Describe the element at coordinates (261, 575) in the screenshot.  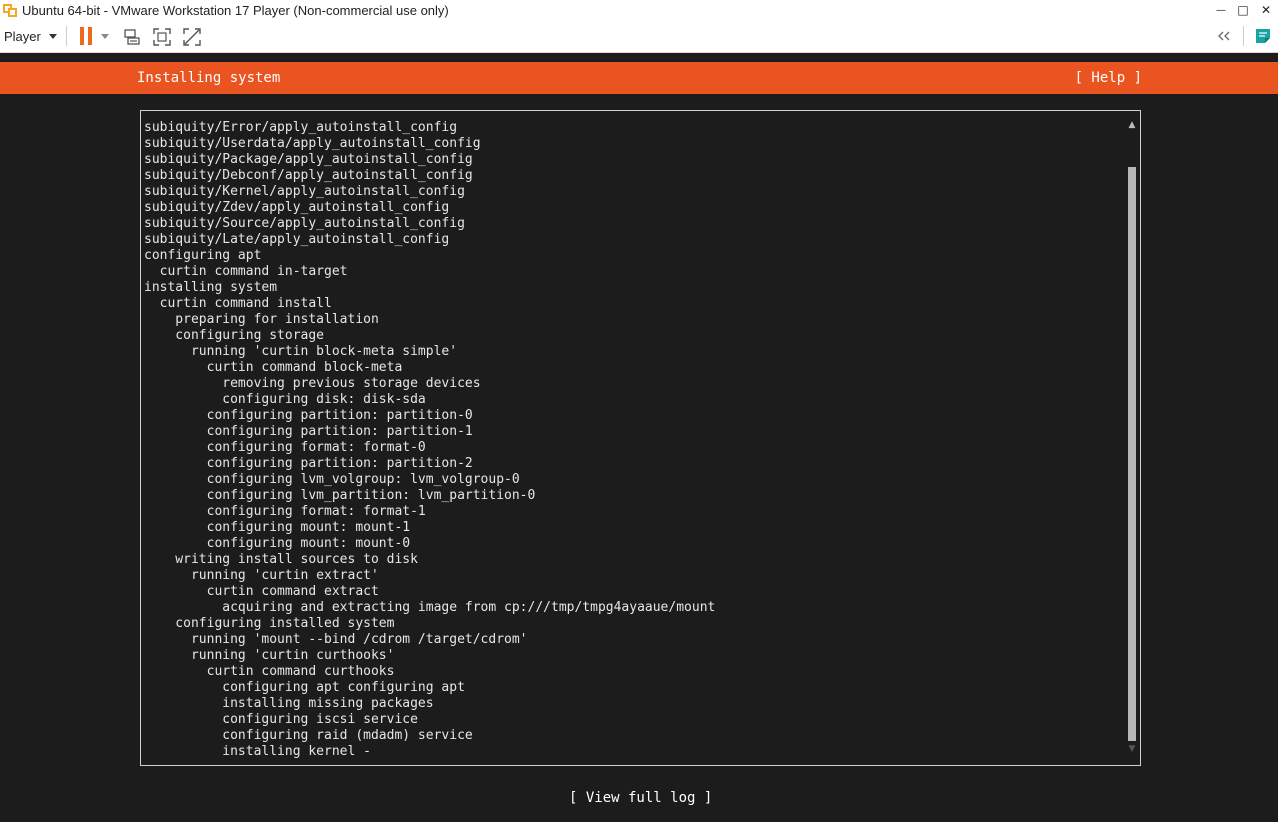
I see `log-line: running 'curtin extract'` at that location.